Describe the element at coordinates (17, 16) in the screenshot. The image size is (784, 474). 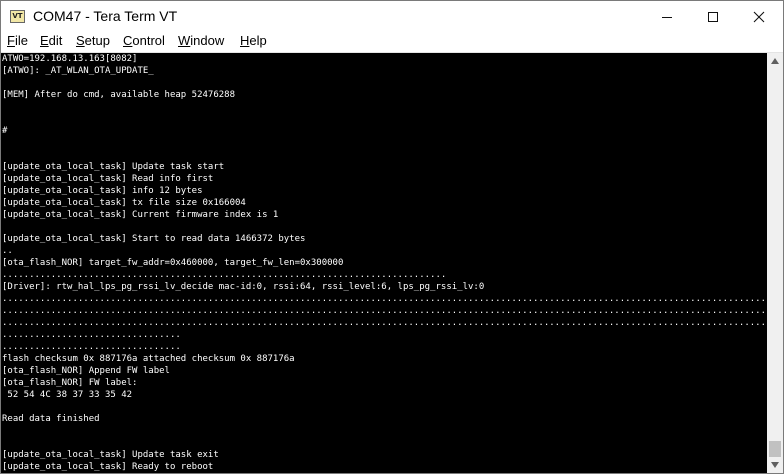
I see `vt-app-icon: VT` at that location.